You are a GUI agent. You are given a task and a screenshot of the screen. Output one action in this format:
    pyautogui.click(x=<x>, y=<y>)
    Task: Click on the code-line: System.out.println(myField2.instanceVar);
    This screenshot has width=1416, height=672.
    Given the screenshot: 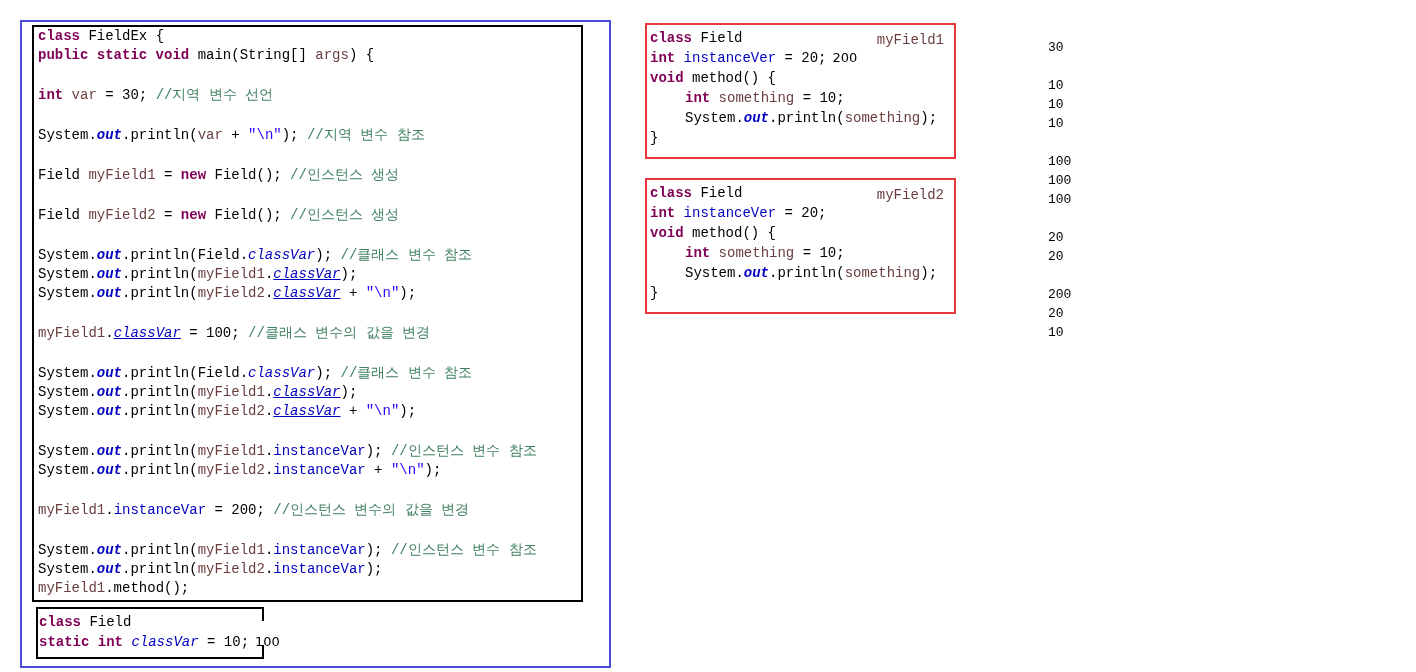 What is the action you would take?
    pyautogui.click(x=210, y=569)
    